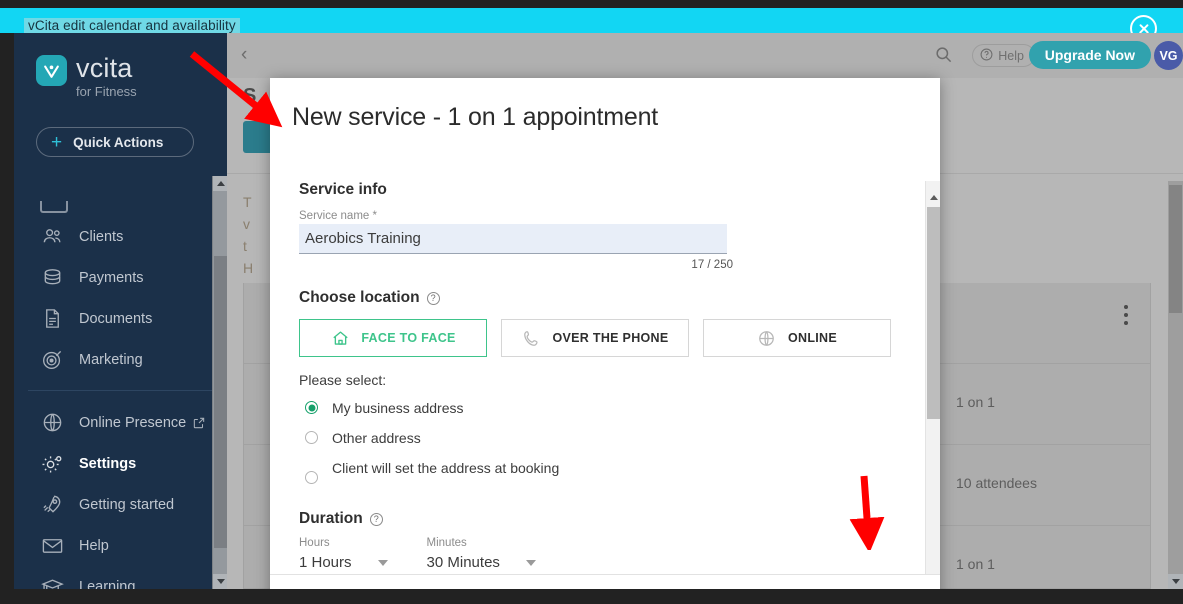 The image size is (1183, 604). What do you see at coordinates (314, 543) in the screenshot?
I see `hours-label: Hours` at bounding box center [314, 543].